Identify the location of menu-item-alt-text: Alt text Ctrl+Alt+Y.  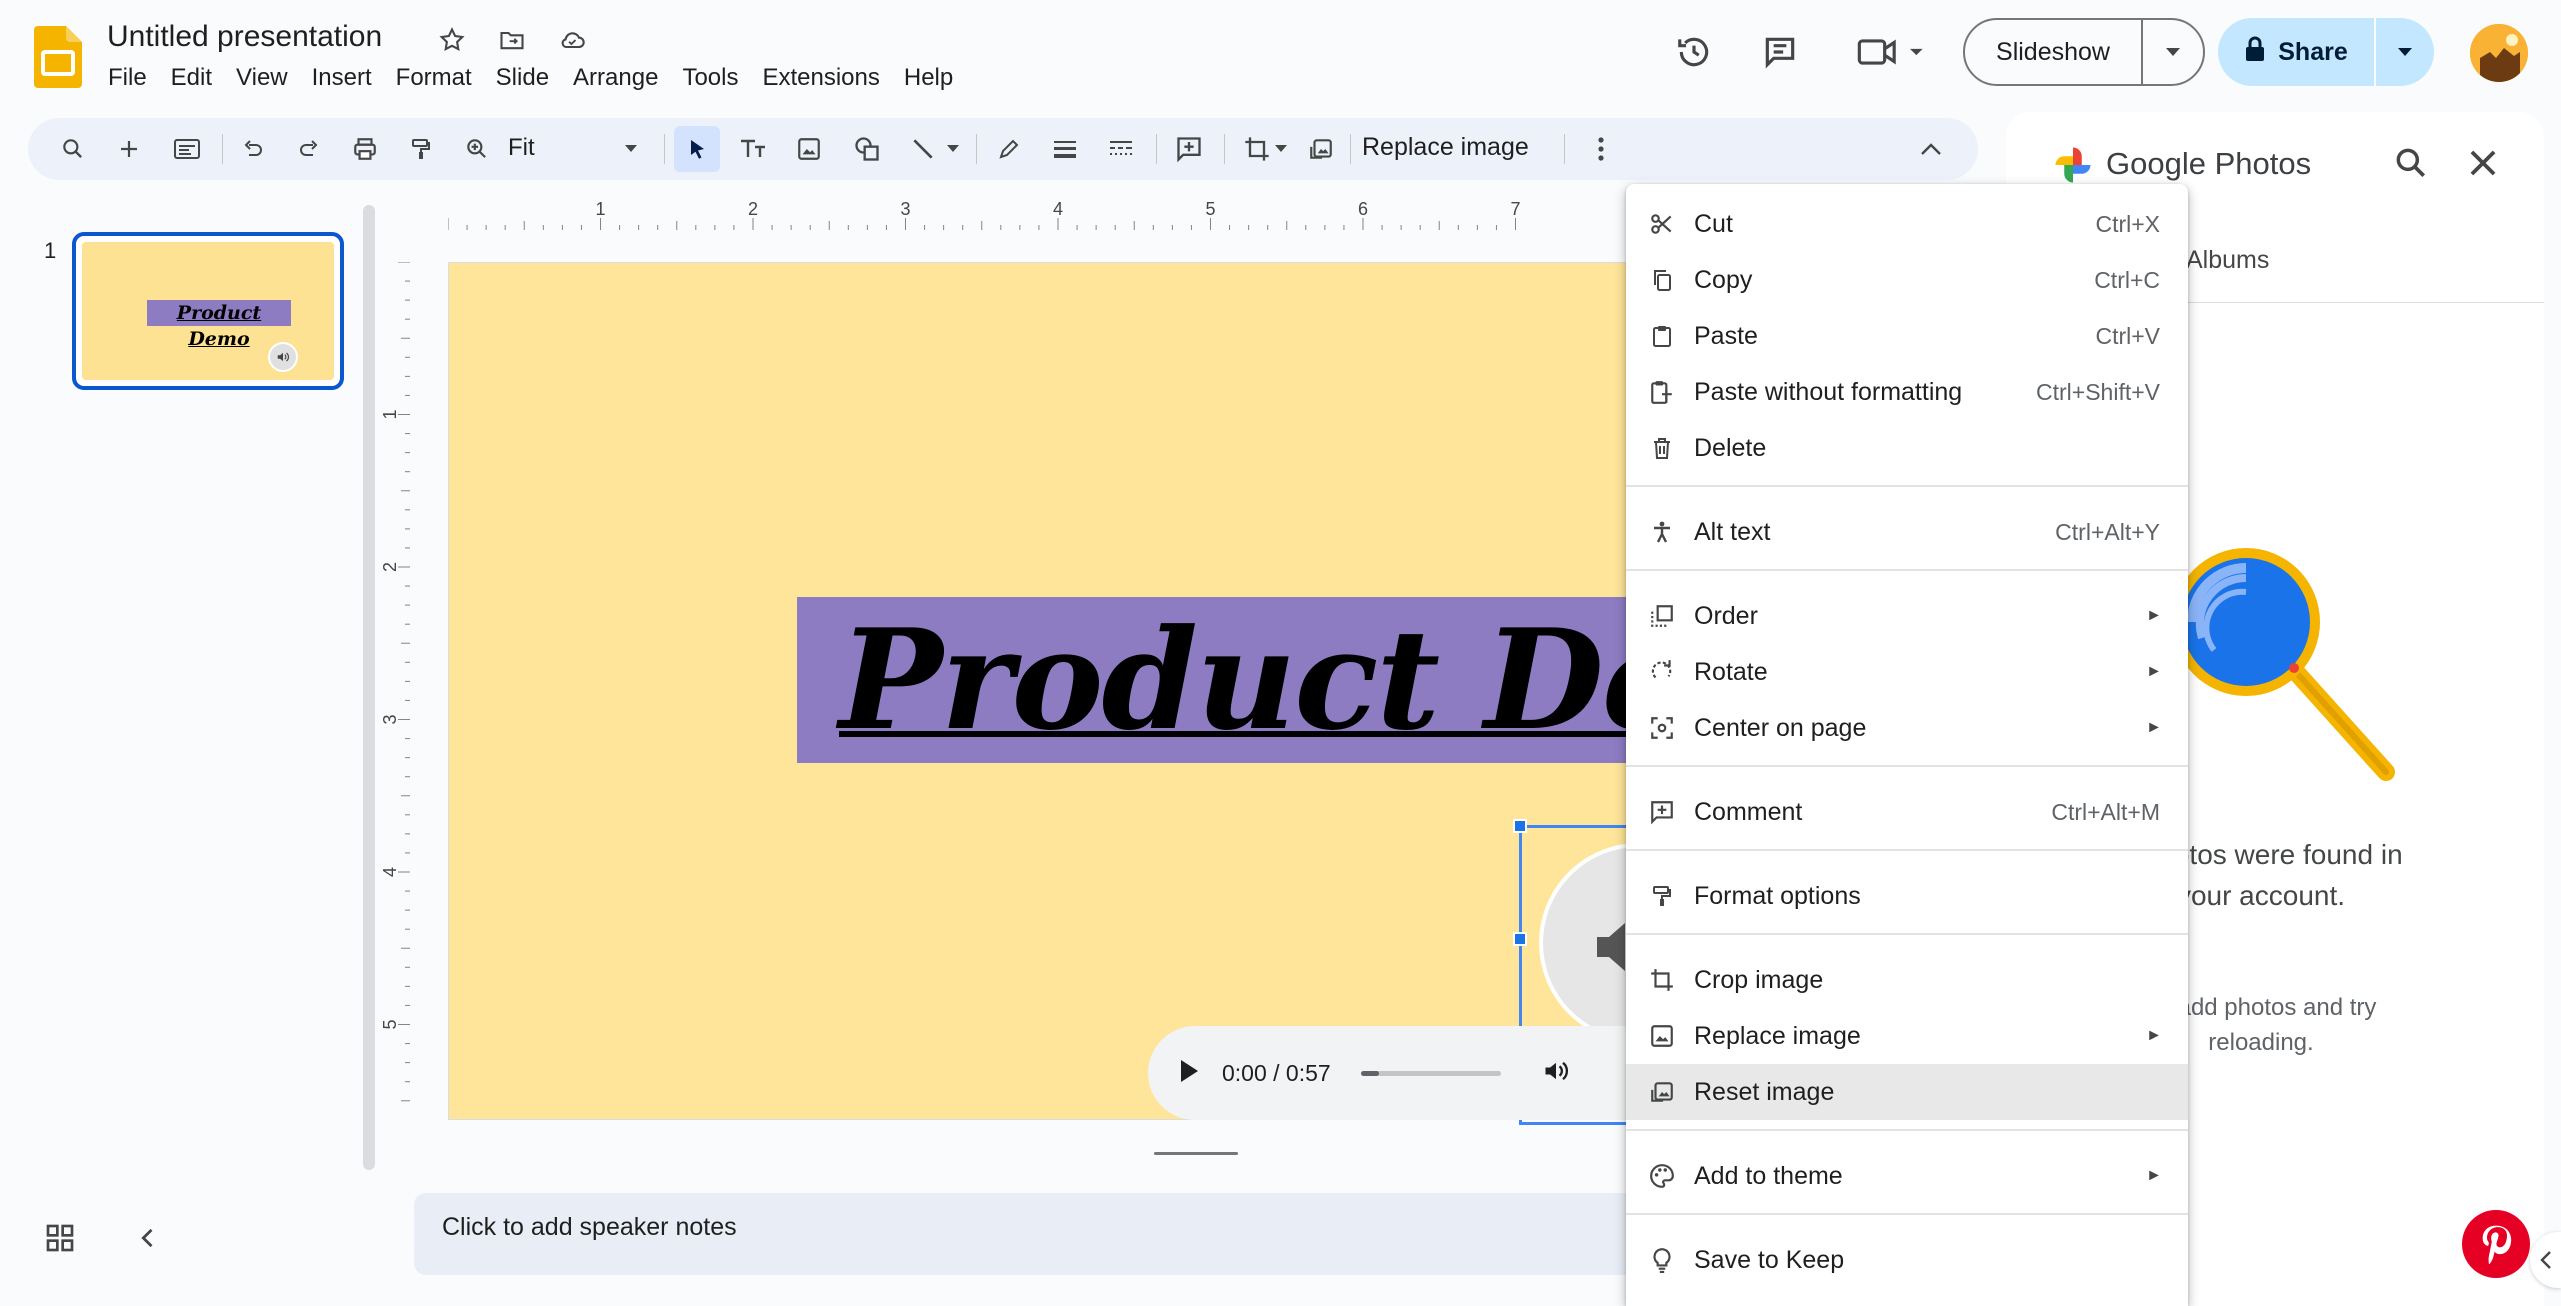
(1907, 532).